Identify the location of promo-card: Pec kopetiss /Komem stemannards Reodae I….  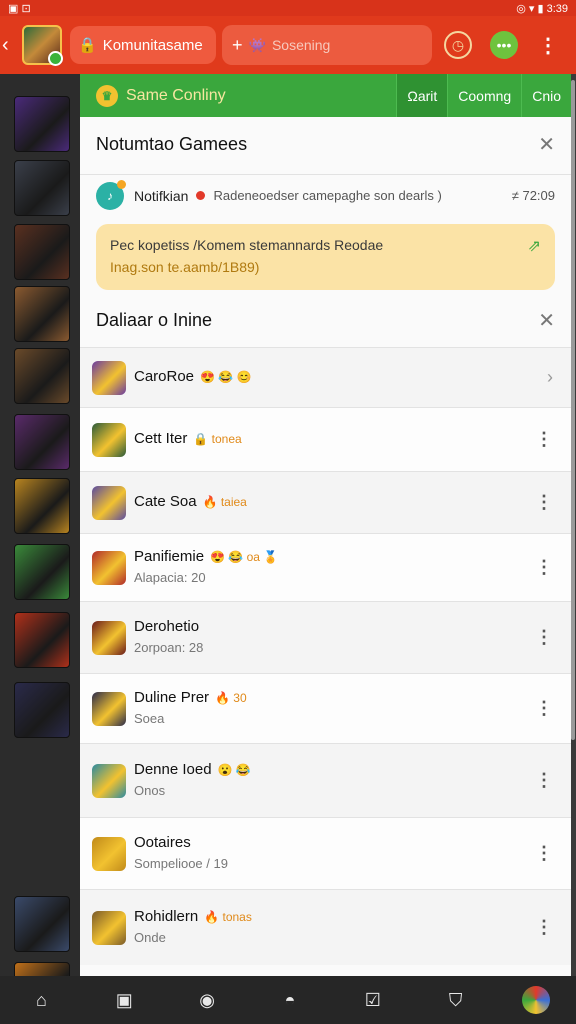
(325, 257).